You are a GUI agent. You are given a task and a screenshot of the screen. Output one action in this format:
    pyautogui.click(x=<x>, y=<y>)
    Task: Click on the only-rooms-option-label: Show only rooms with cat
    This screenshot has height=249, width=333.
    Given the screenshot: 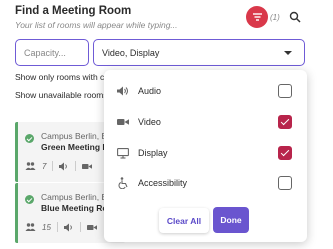 What is the action you would take?
    pyautogui.click(x=63, y=77)
    